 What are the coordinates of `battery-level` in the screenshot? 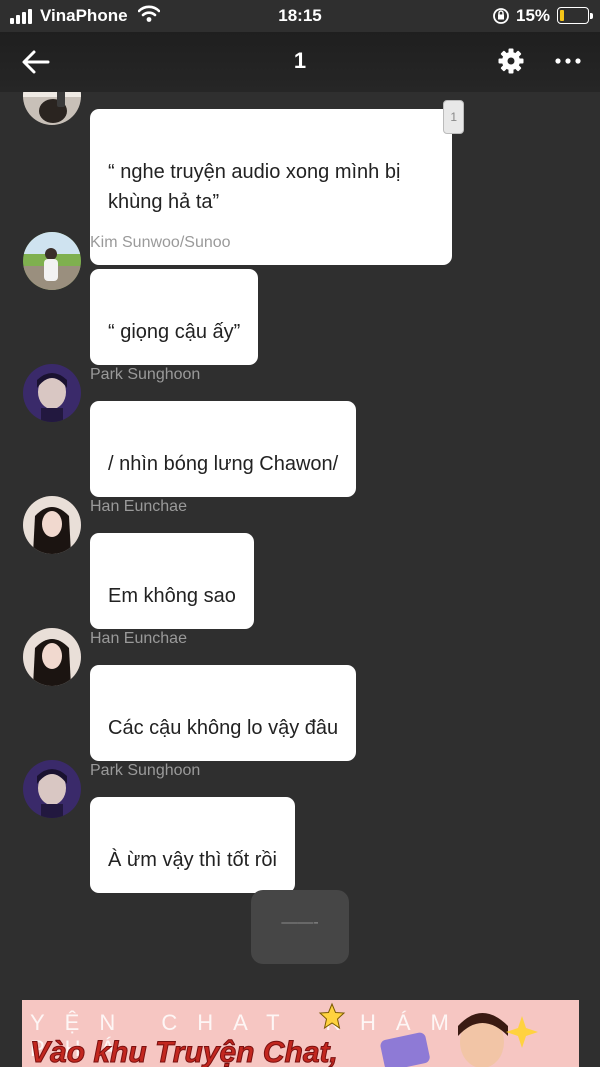 It's located at (562, 15).